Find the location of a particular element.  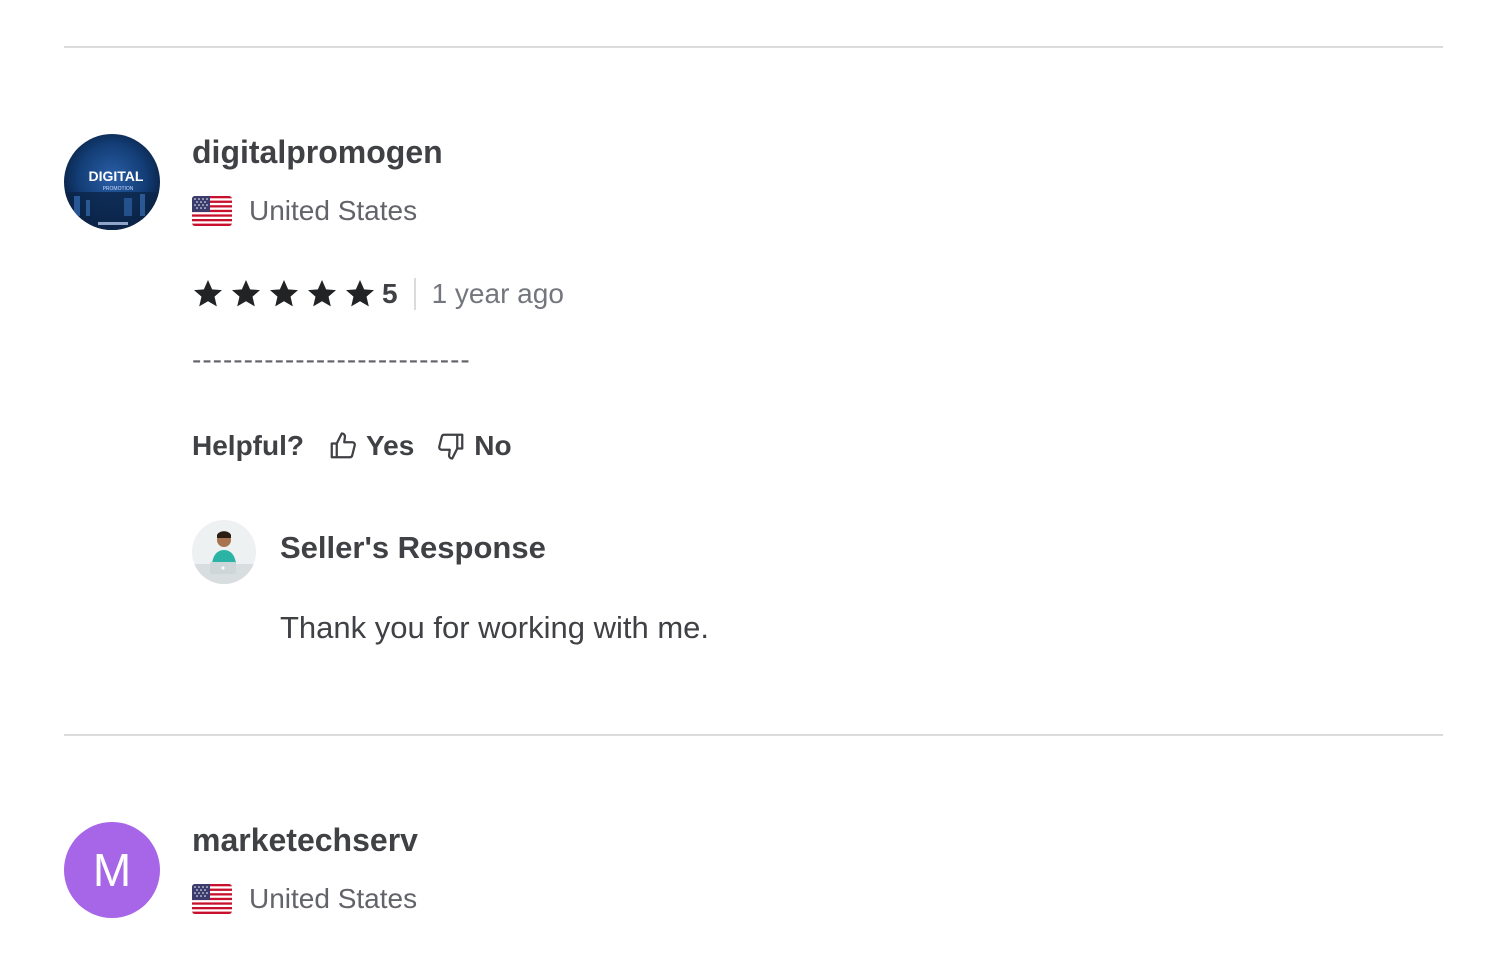

rating-row: 5 1 year ago is located at coordinates (378, 294).